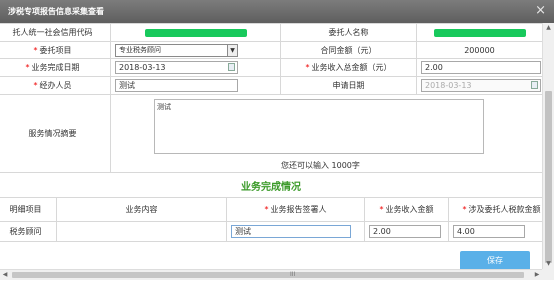 The width and height of the screenshot is (554, 288). What do you see at coordinates (489, 231) in the screenshot?
I see `row-tax-input: 4.00` at bounding box center [489, 231].